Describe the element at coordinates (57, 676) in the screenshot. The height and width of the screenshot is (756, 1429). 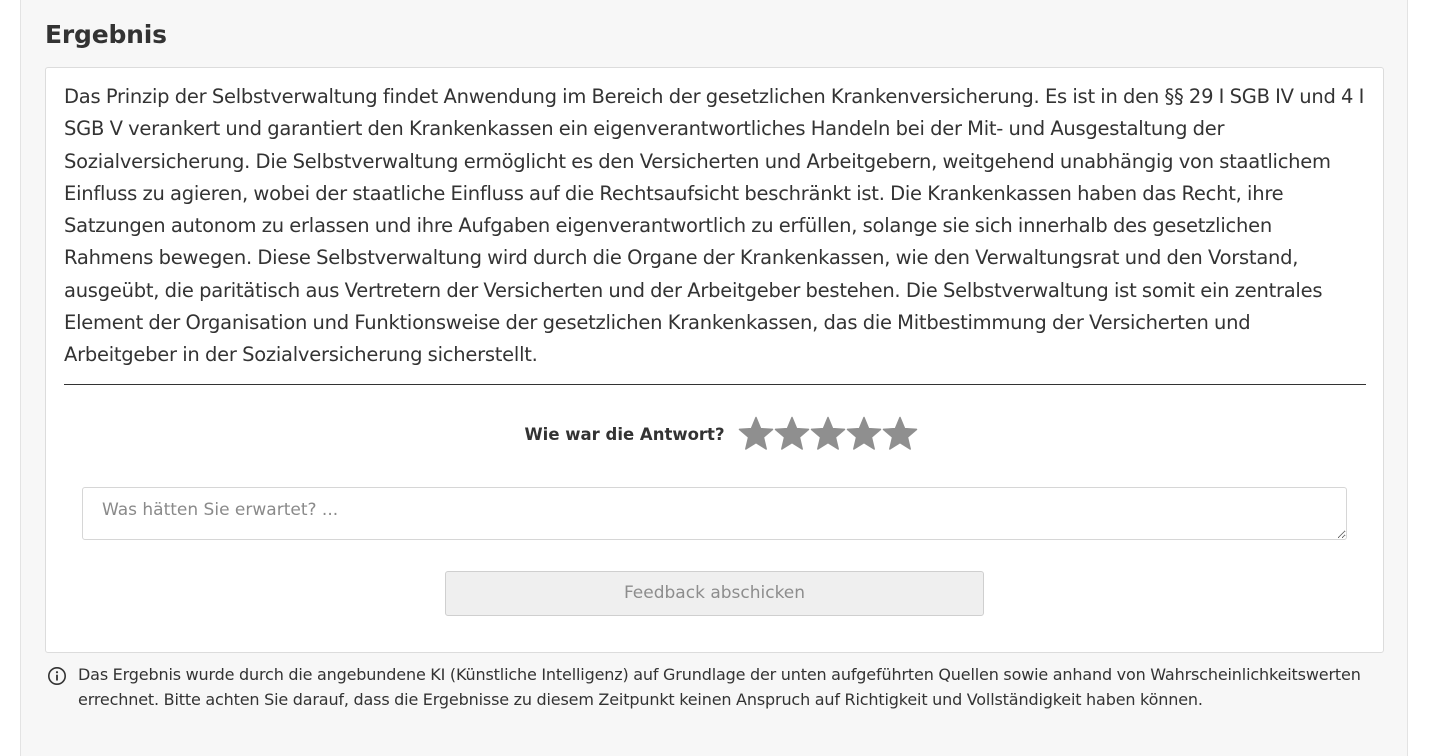
I see `info-icon` at that location.